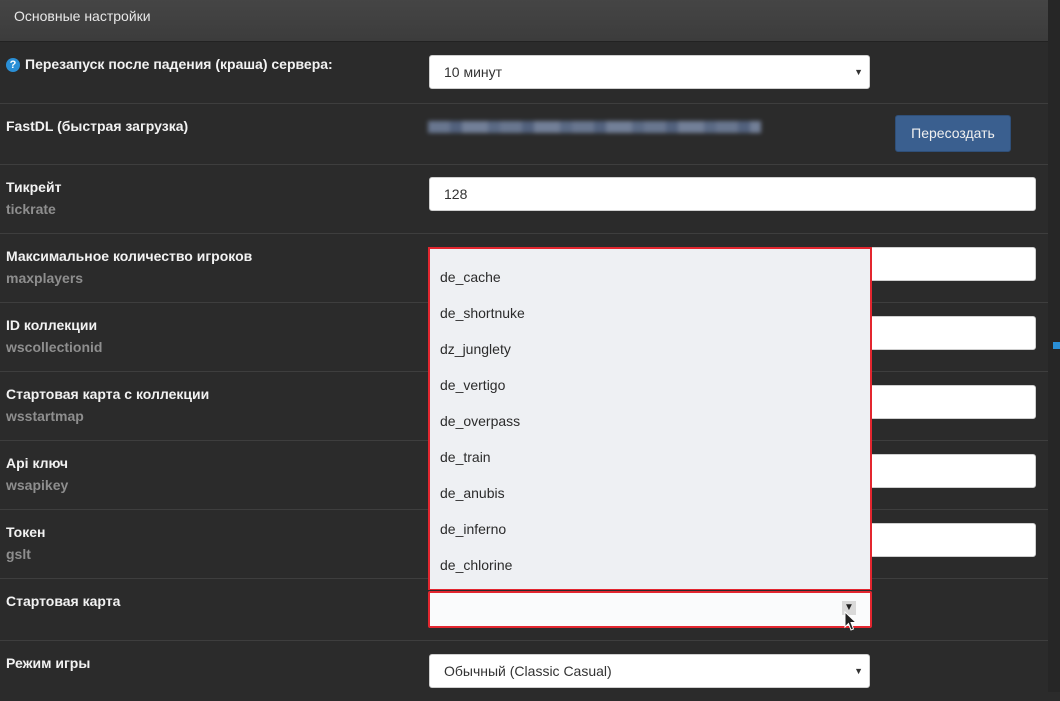 The height and width of the screenshot is (701, 1060). I want to click on startmap-option: de_train, so click(465, 457).